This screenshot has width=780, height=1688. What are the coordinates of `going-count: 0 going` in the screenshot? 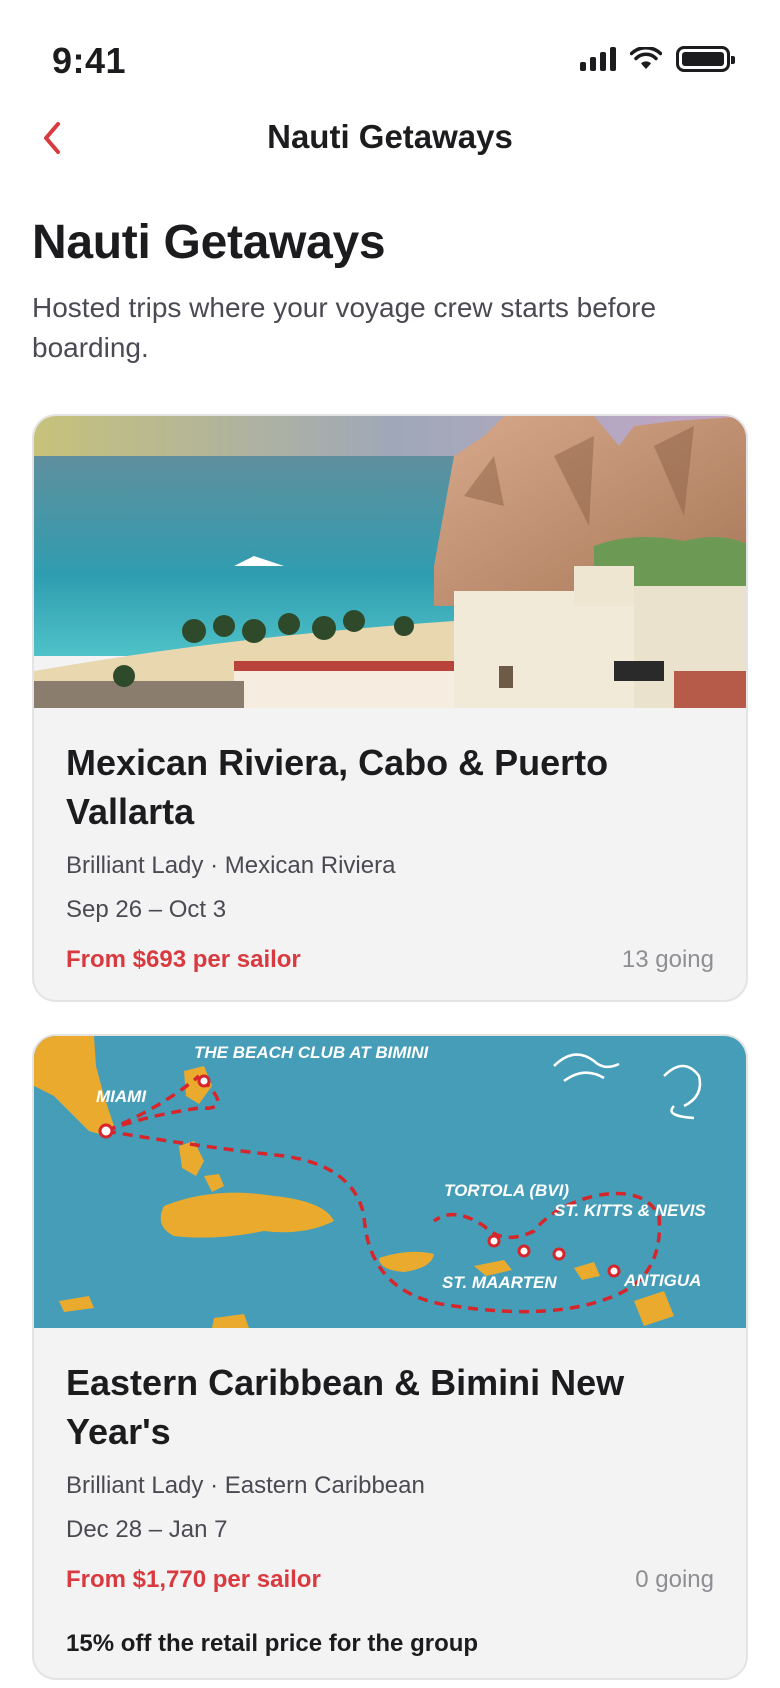 It's located at (674, 1579).